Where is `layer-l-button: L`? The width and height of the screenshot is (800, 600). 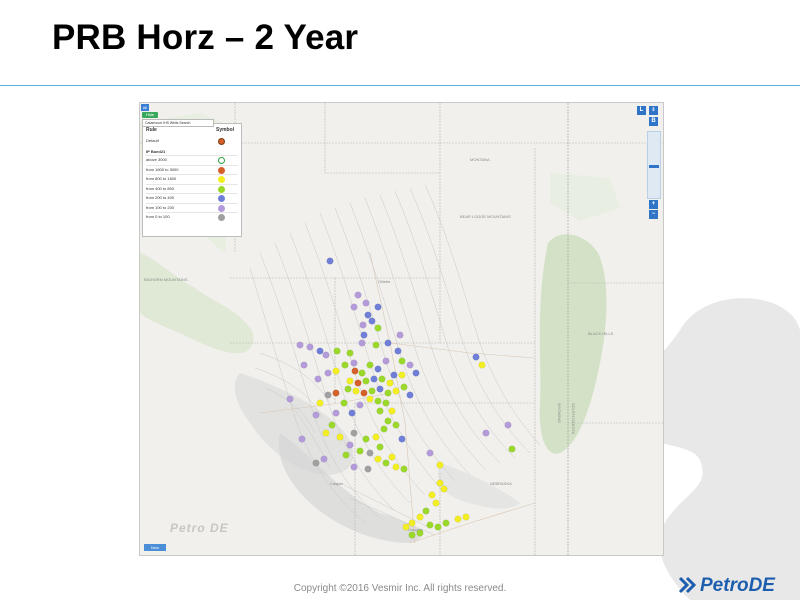
layer-l-button: L is located at coordinates (641, 110).